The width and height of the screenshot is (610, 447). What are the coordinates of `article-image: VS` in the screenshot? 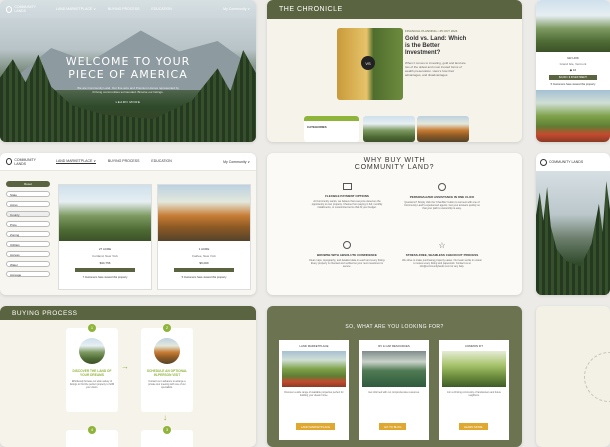 It's located at (370, 64).